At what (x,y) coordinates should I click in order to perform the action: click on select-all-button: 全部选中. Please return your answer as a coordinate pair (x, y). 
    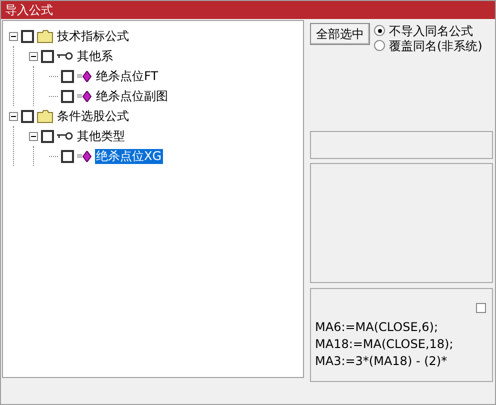
    Looking at the image, I should click on (340, 34).